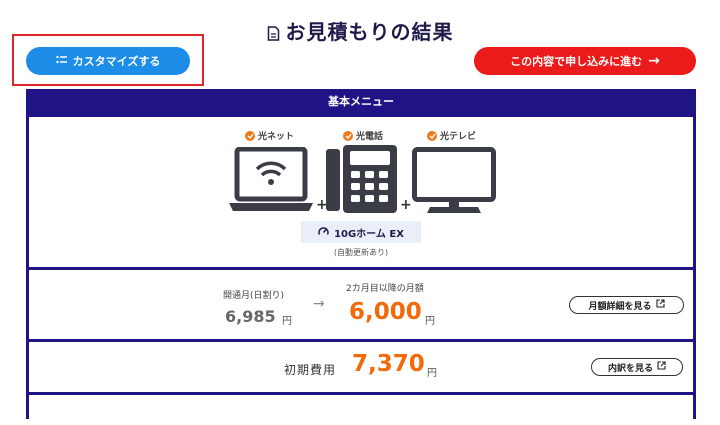 The image size is (720, 425). I want to click on telephone-icon, so click(361, 179).